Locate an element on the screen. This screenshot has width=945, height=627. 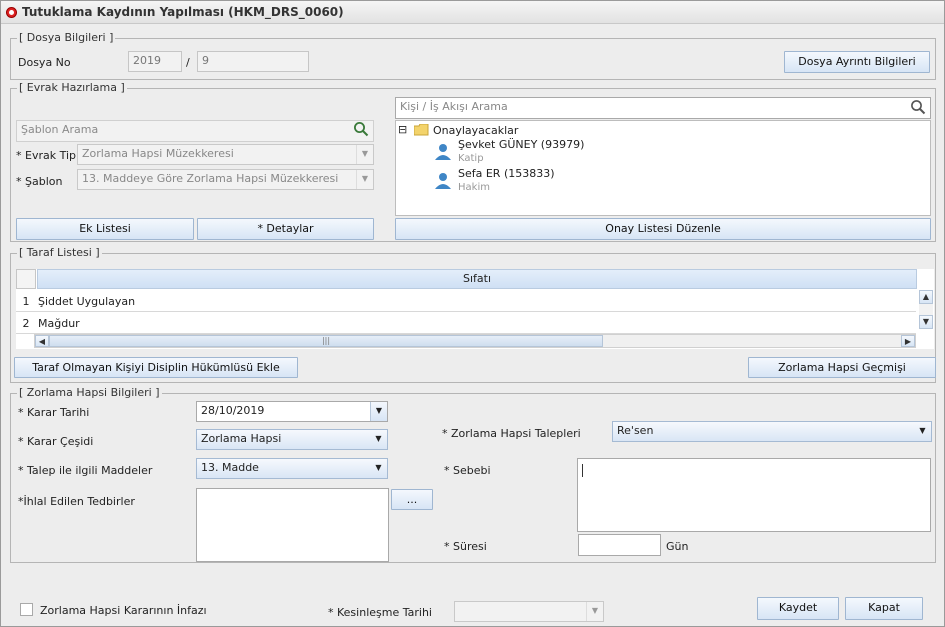
talep-maddeler-value: 13. Madde is located at coordinates (230, 467).